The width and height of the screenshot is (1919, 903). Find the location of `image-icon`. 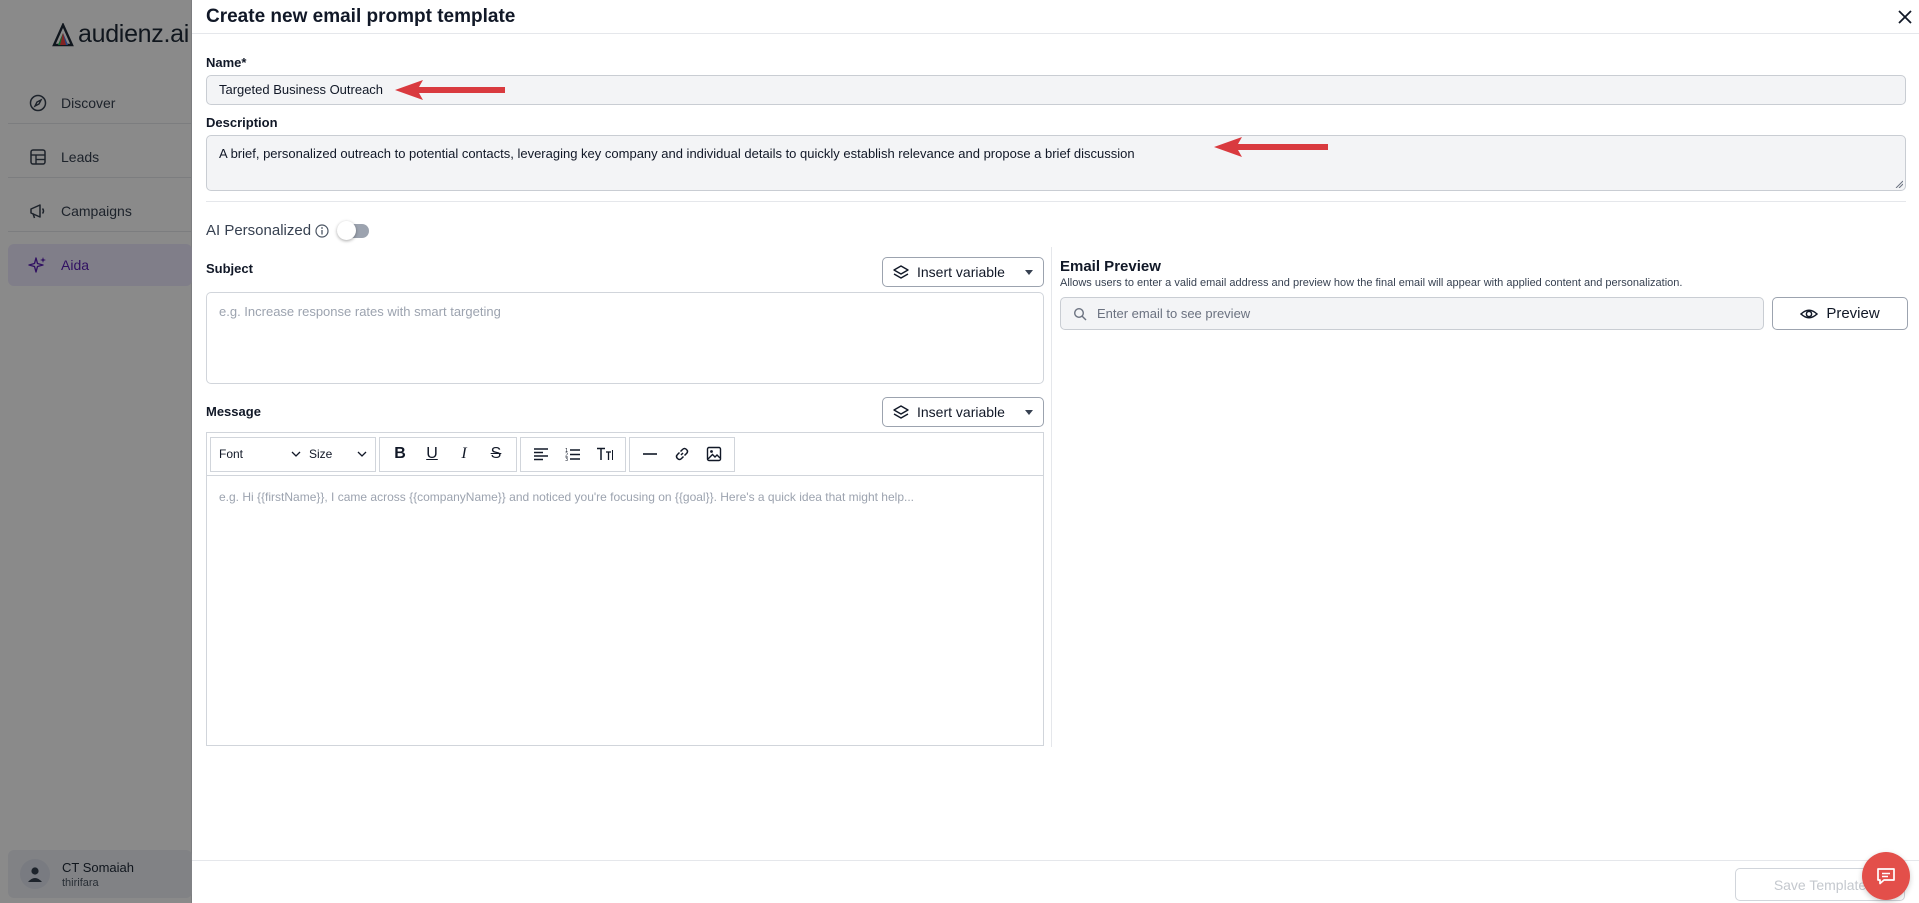

image-icon is located at coordinates (714, 454).